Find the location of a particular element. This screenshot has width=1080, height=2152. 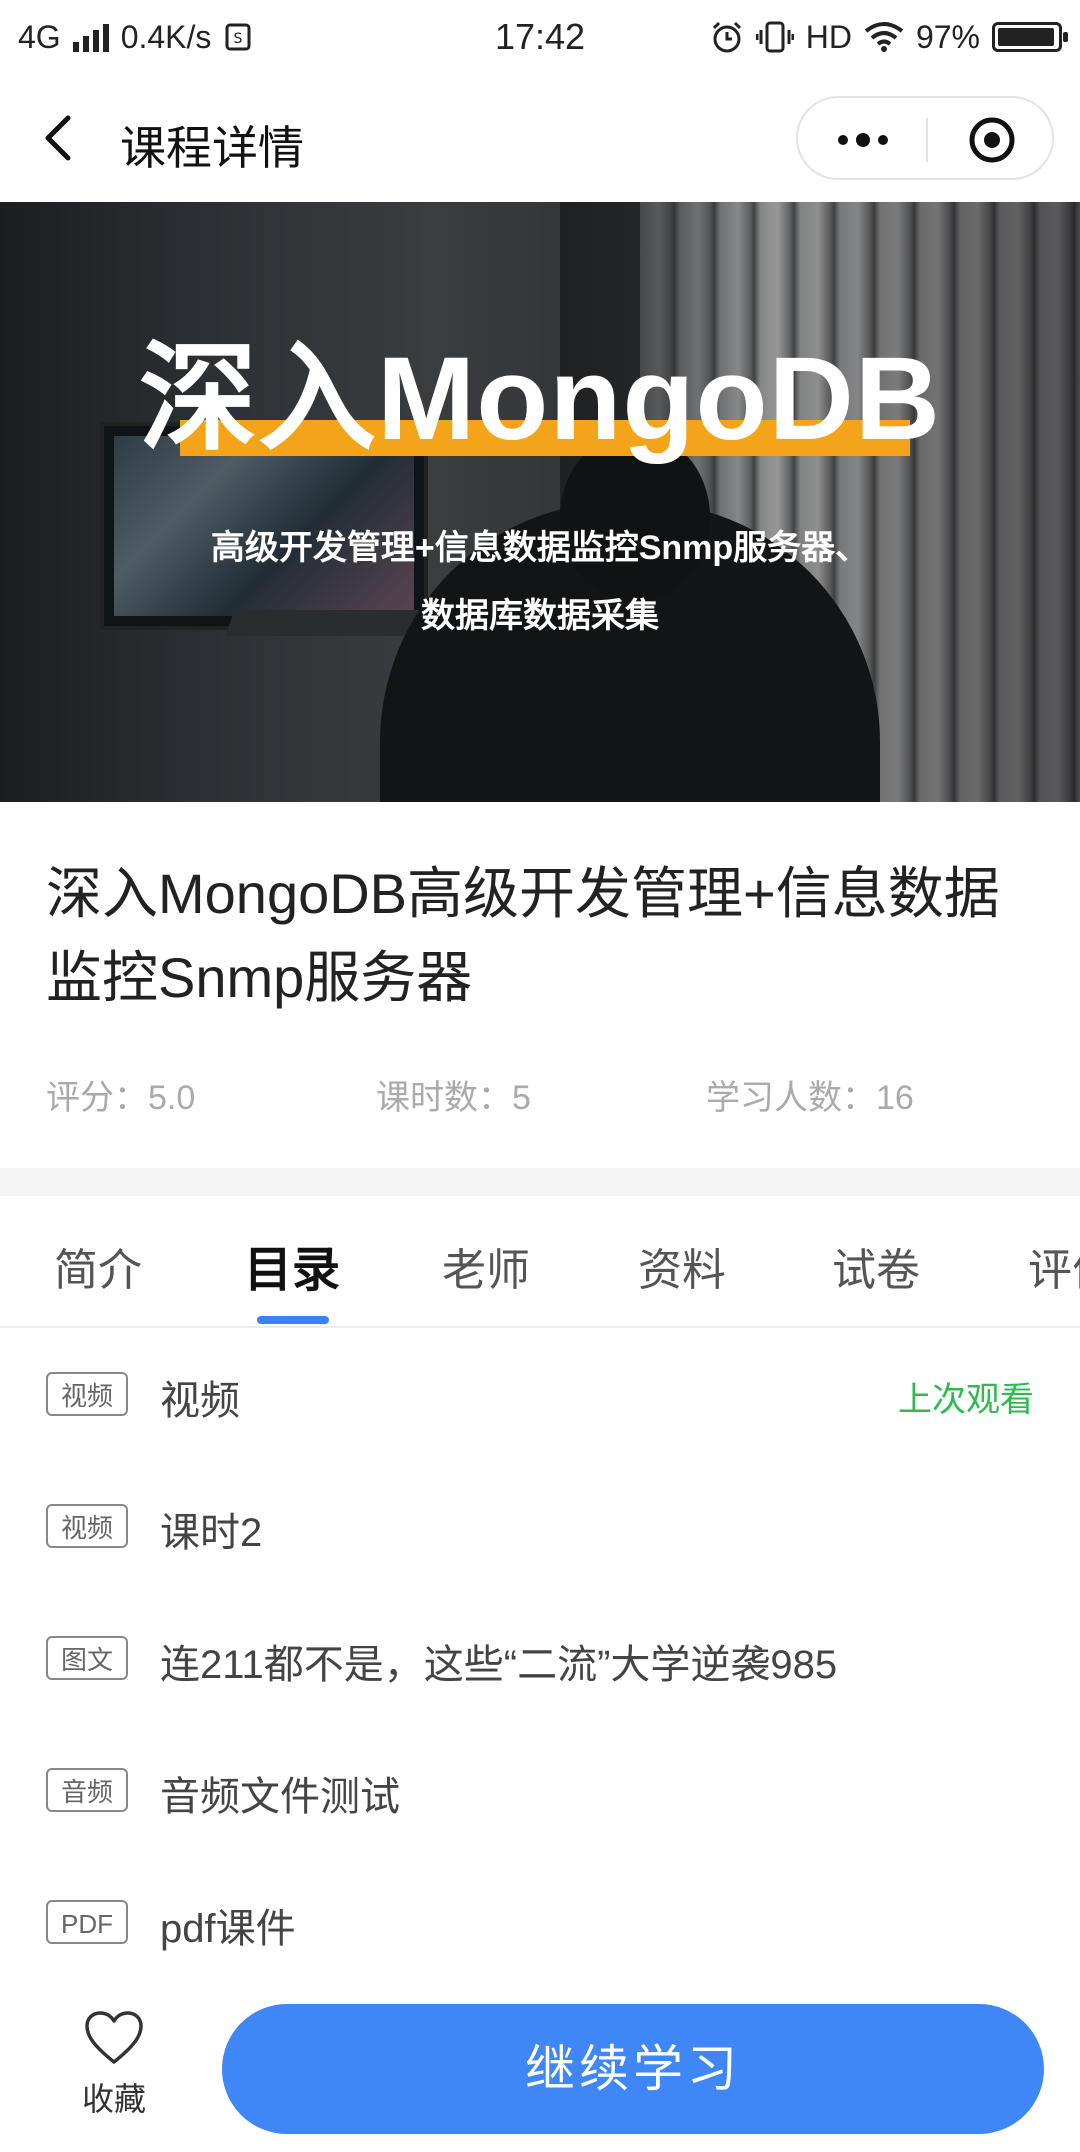

banner-subtitle-line1: 高级开发管理+信息数据监控Snmp服务器、 is located at coordinates (540, 548).